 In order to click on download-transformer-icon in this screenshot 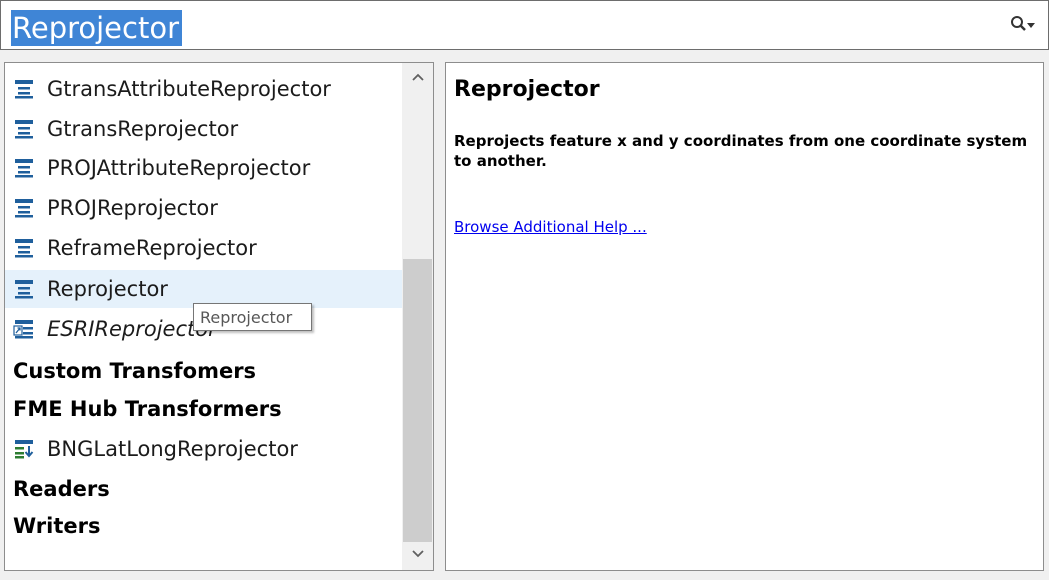, I will do `click(24, 449)`.